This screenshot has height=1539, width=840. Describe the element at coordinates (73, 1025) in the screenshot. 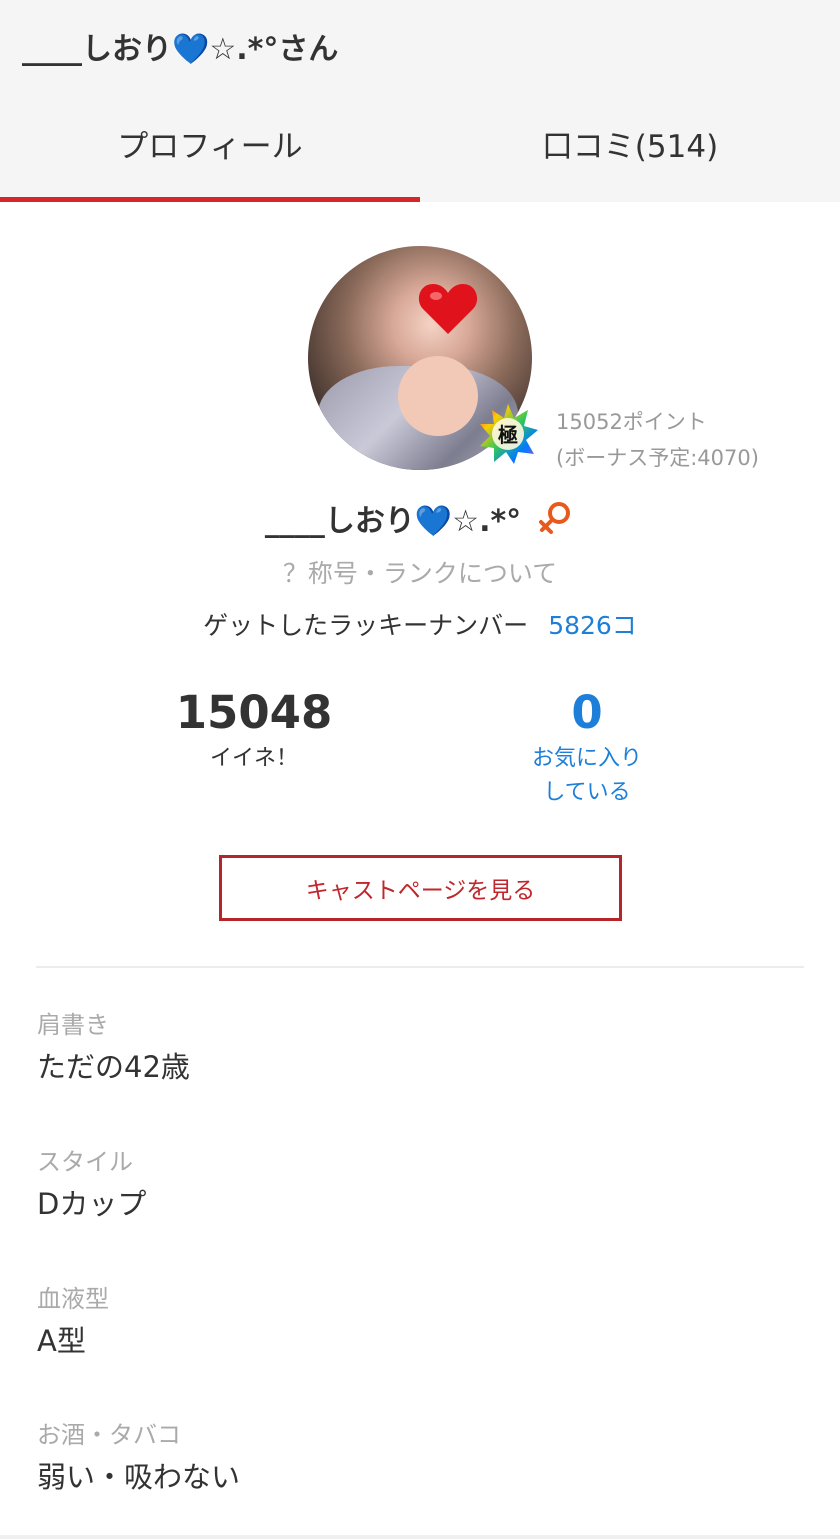

I see `field-label: 肩書き` at that location.